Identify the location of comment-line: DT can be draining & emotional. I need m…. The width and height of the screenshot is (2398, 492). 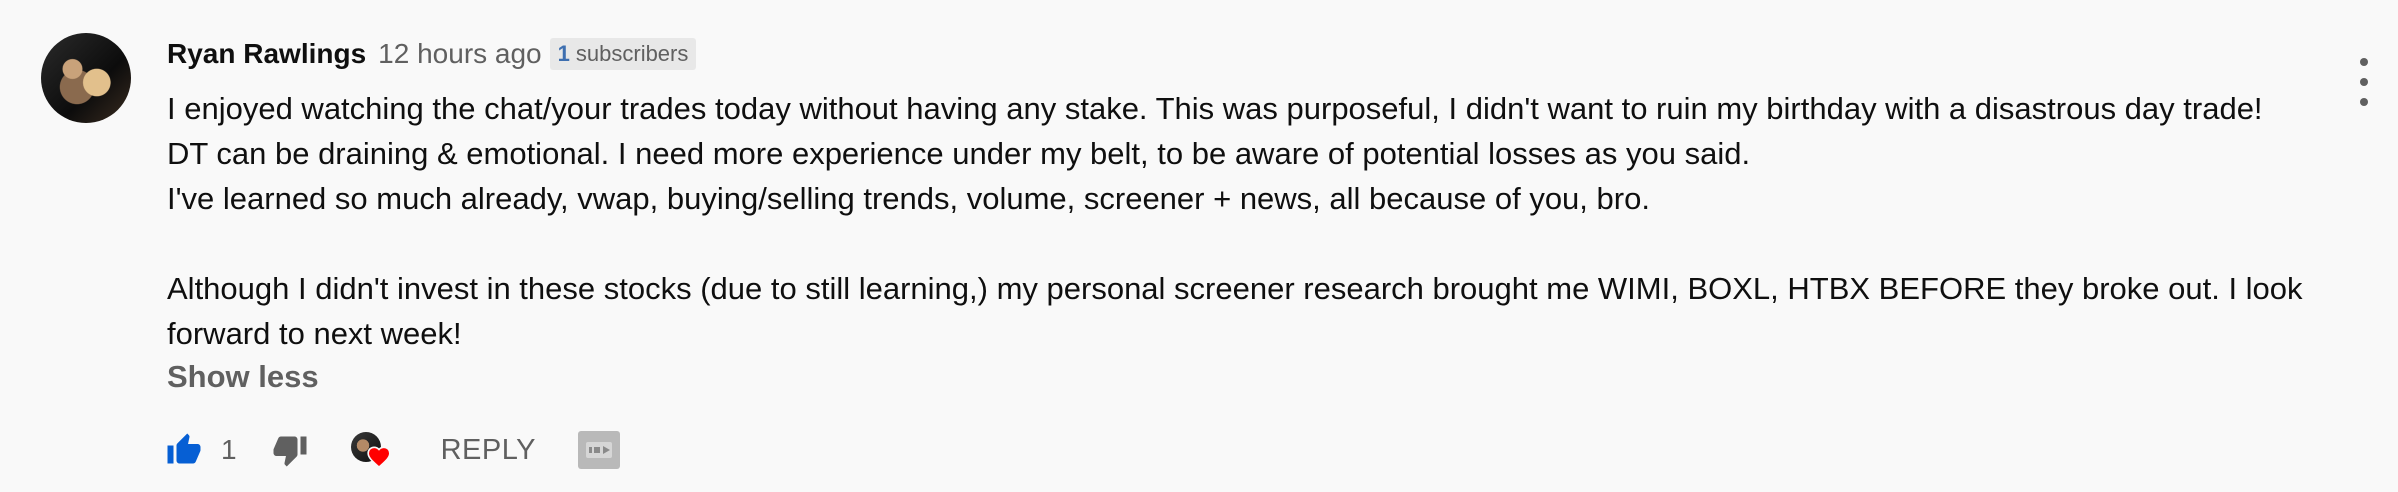
(959, 153).